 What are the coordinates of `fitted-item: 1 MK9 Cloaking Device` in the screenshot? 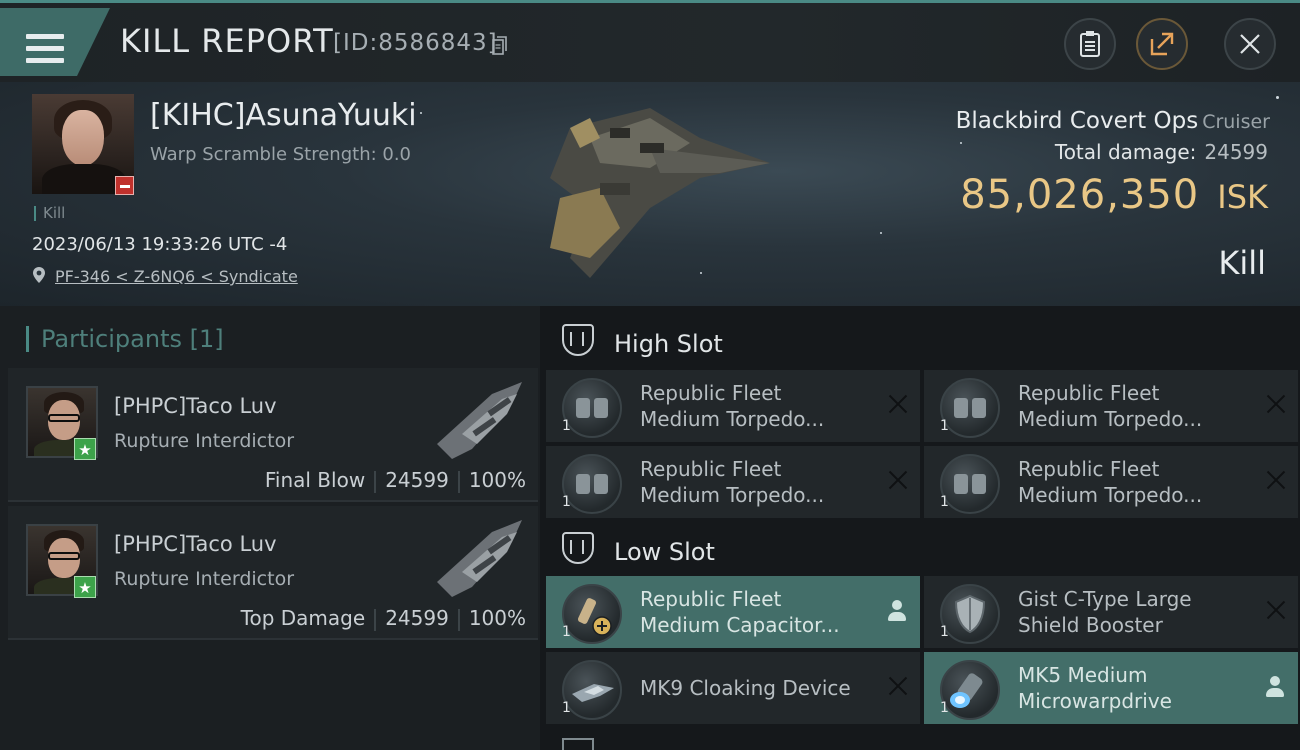 It's located at (733, 688).